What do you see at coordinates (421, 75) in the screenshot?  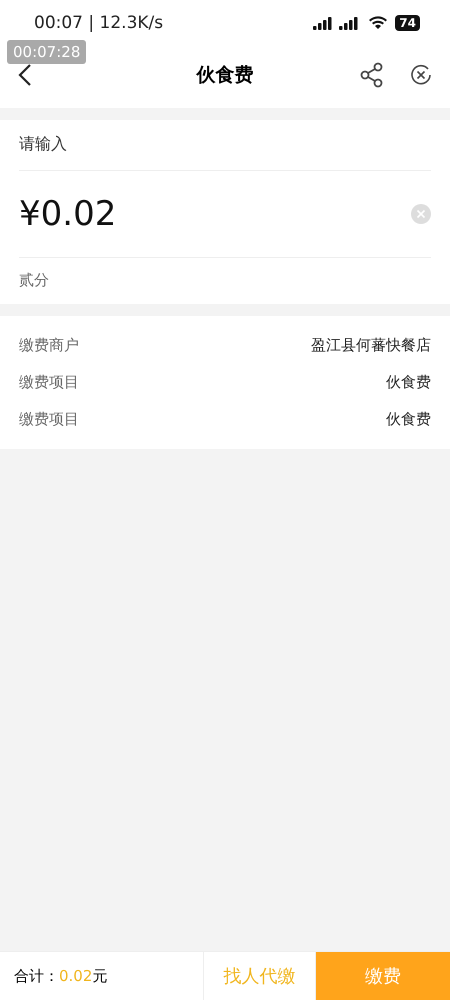 I see `close-icon` at bounding box center [421, 75].